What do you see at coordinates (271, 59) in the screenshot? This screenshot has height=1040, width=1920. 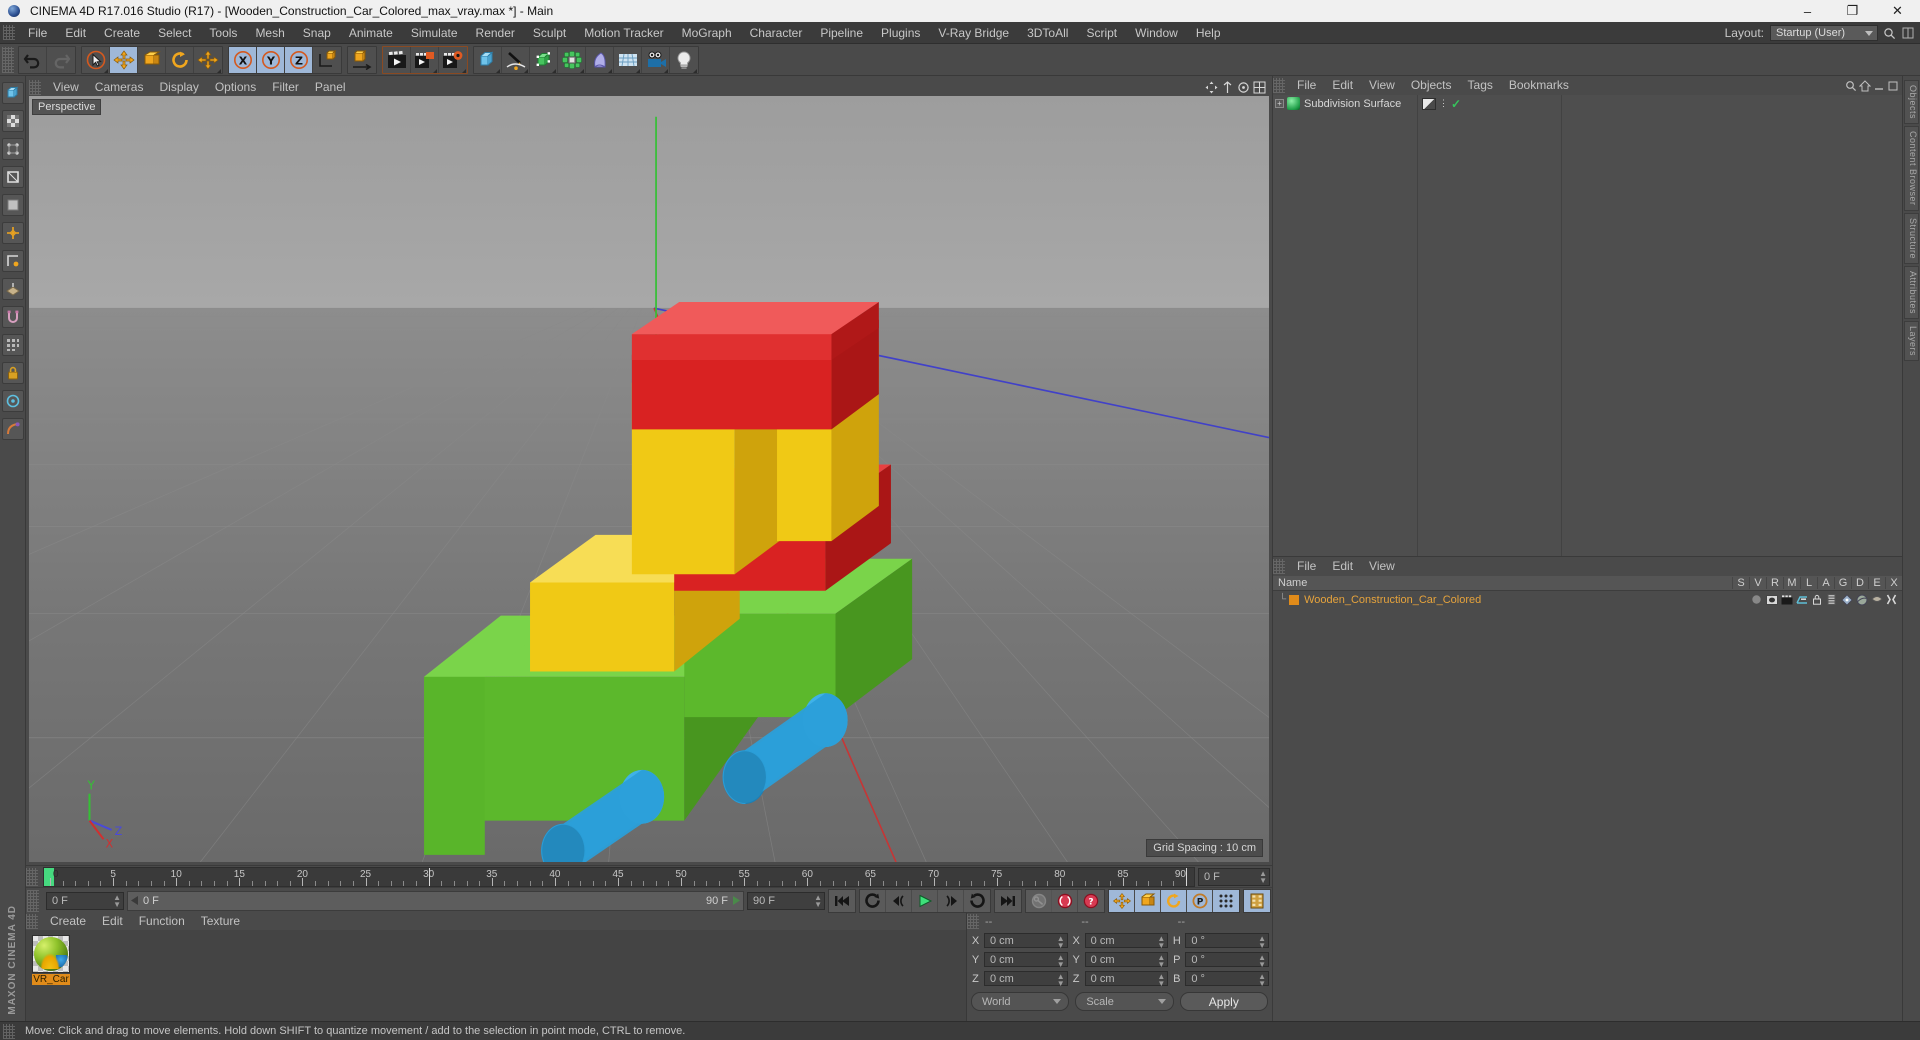 I see `y-axis-lock: Y` at bounding box center [271, 59].